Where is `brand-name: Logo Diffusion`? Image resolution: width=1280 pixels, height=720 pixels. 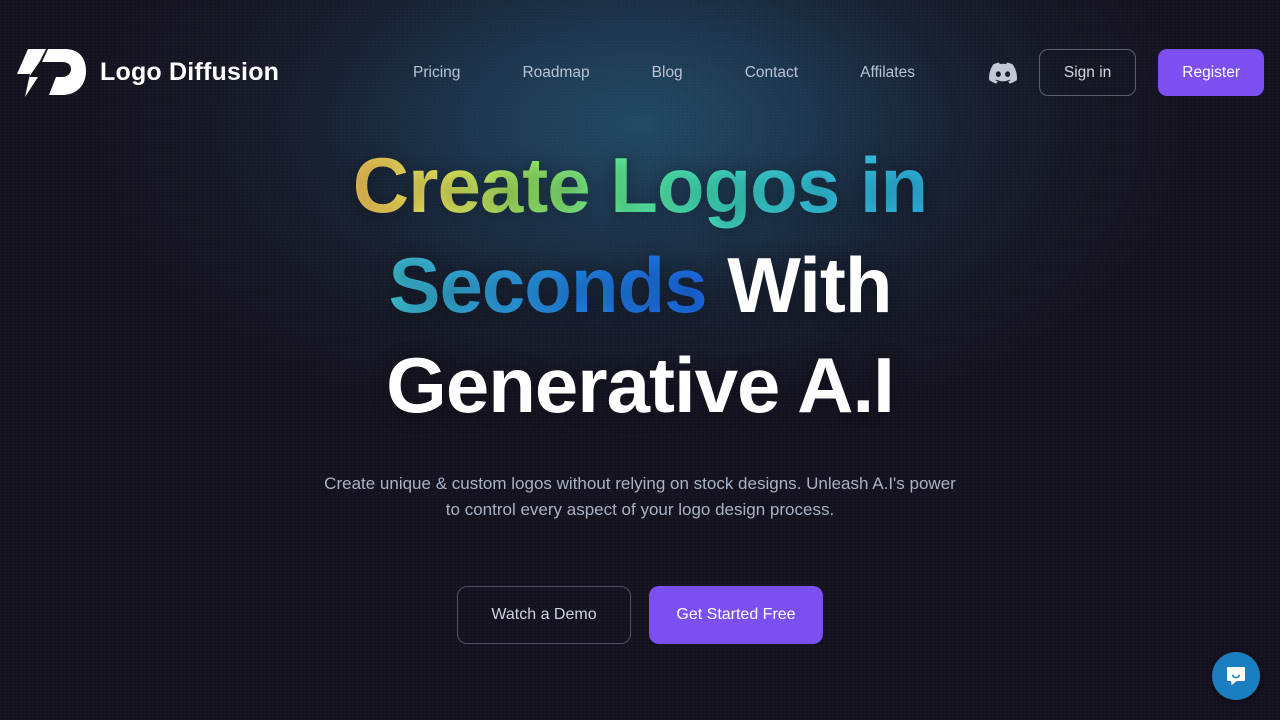 brand-name: Logo Diffusion is located at coordinates (190, 72).